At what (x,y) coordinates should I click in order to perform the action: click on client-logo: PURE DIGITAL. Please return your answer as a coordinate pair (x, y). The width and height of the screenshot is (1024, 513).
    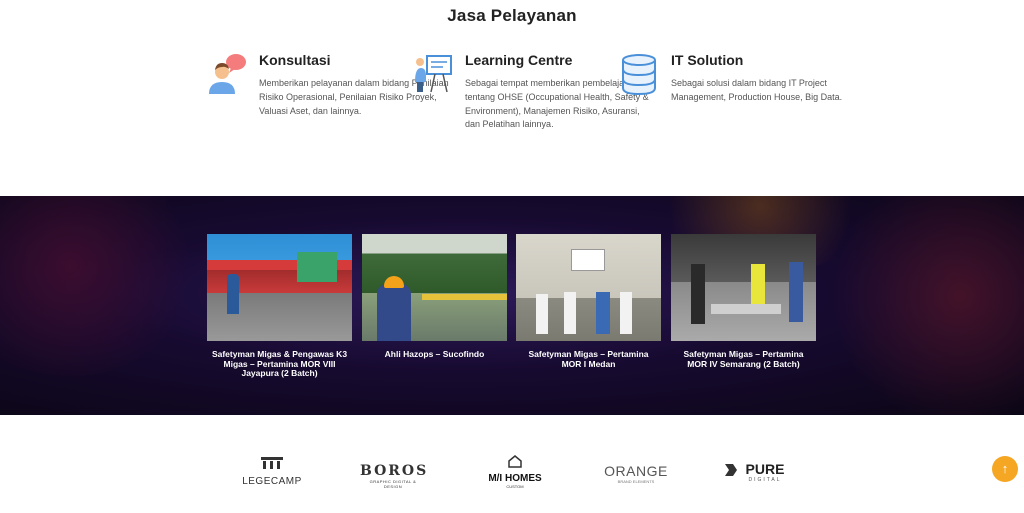
    Looking at the image, I should click on (757, 481).